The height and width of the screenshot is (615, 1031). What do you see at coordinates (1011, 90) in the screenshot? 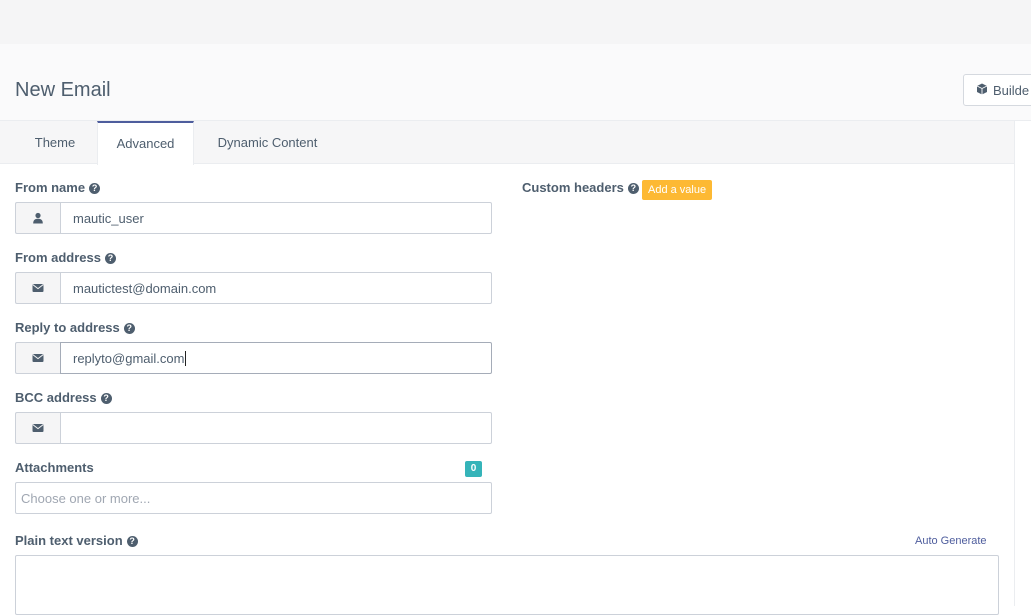
I see `builder-label: Builde` at bounding box center [1011, 90].